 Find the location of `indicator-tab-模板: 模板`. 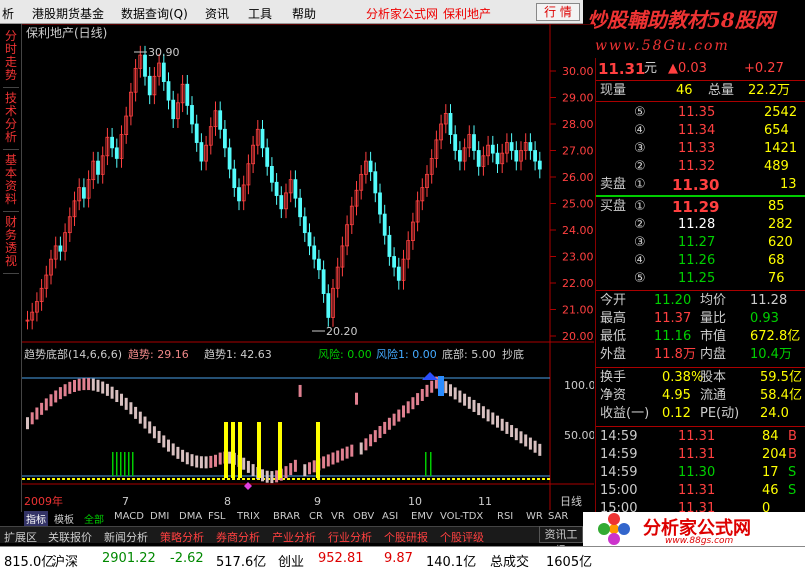

indicator-tab-模板: 模板 is located at coordinates (64, 518).